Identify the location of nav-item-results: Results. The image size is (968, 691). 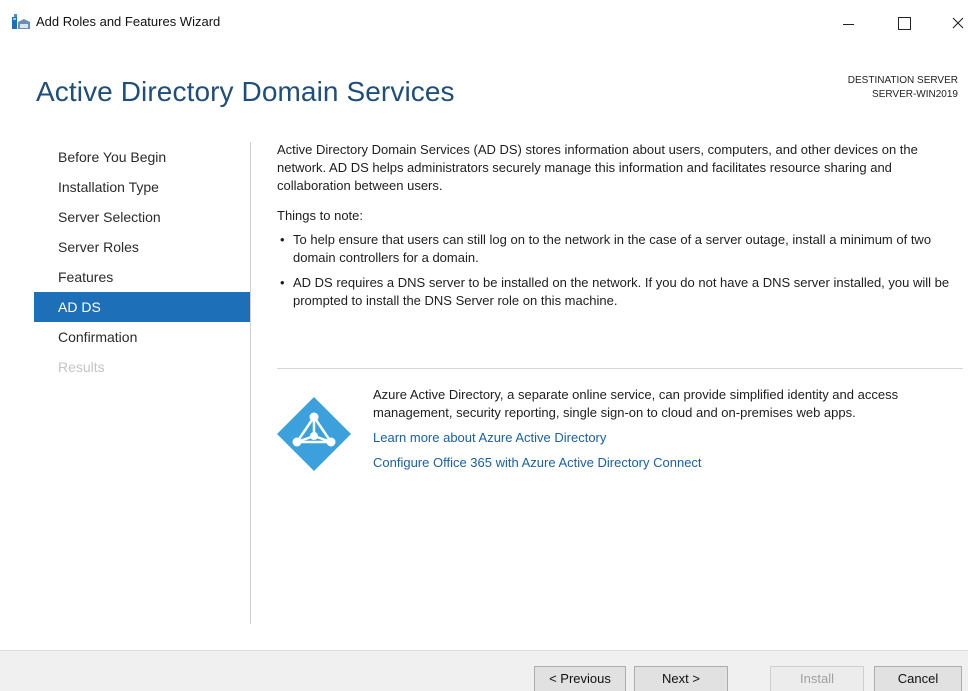
(81, 367).